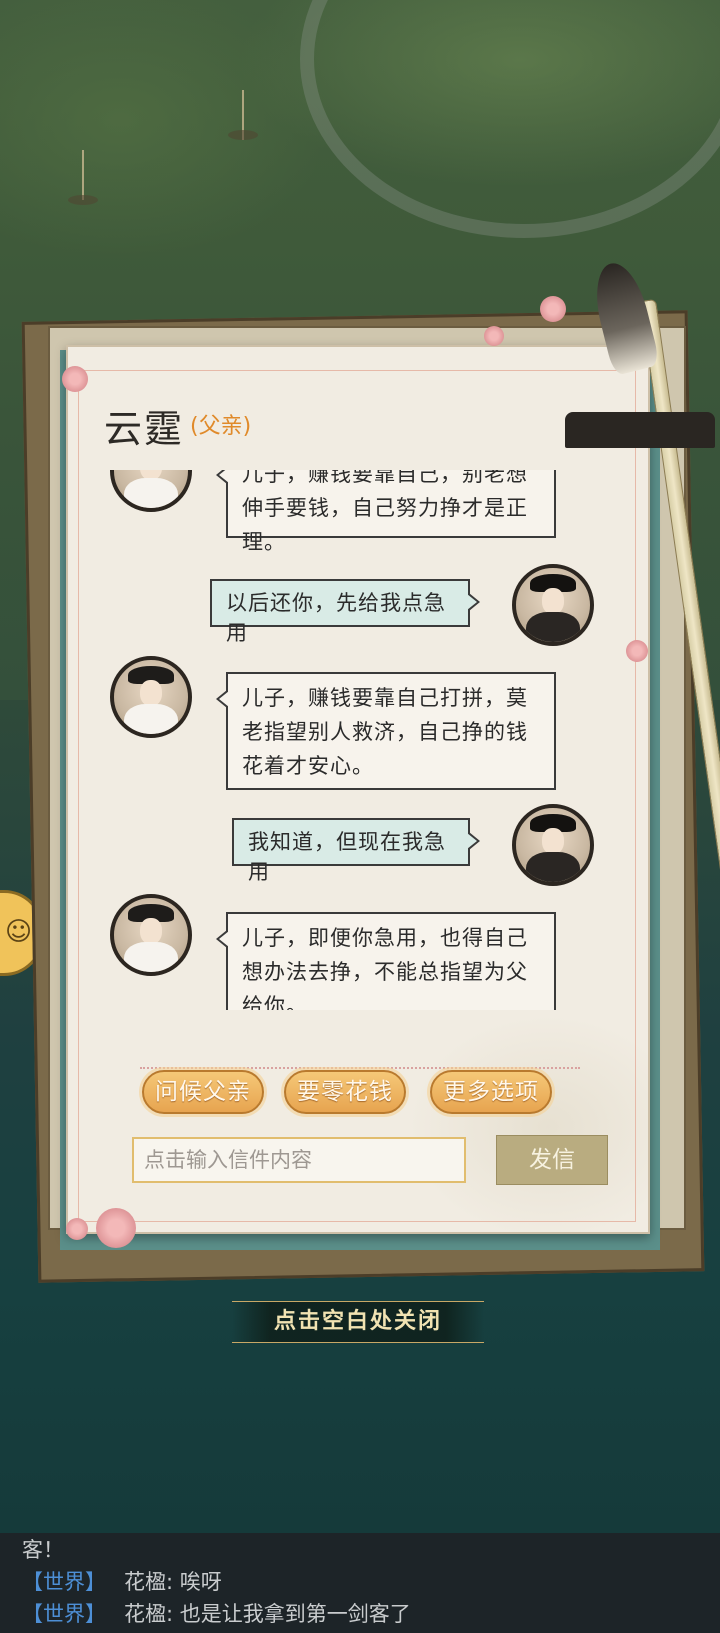 This screenshot has height=1633, width=720. What do you see at coordinates (358, 1322) in the screenshot?
I see `close-hint: 点击空白处关闭` at bounding box center [358, 1322].